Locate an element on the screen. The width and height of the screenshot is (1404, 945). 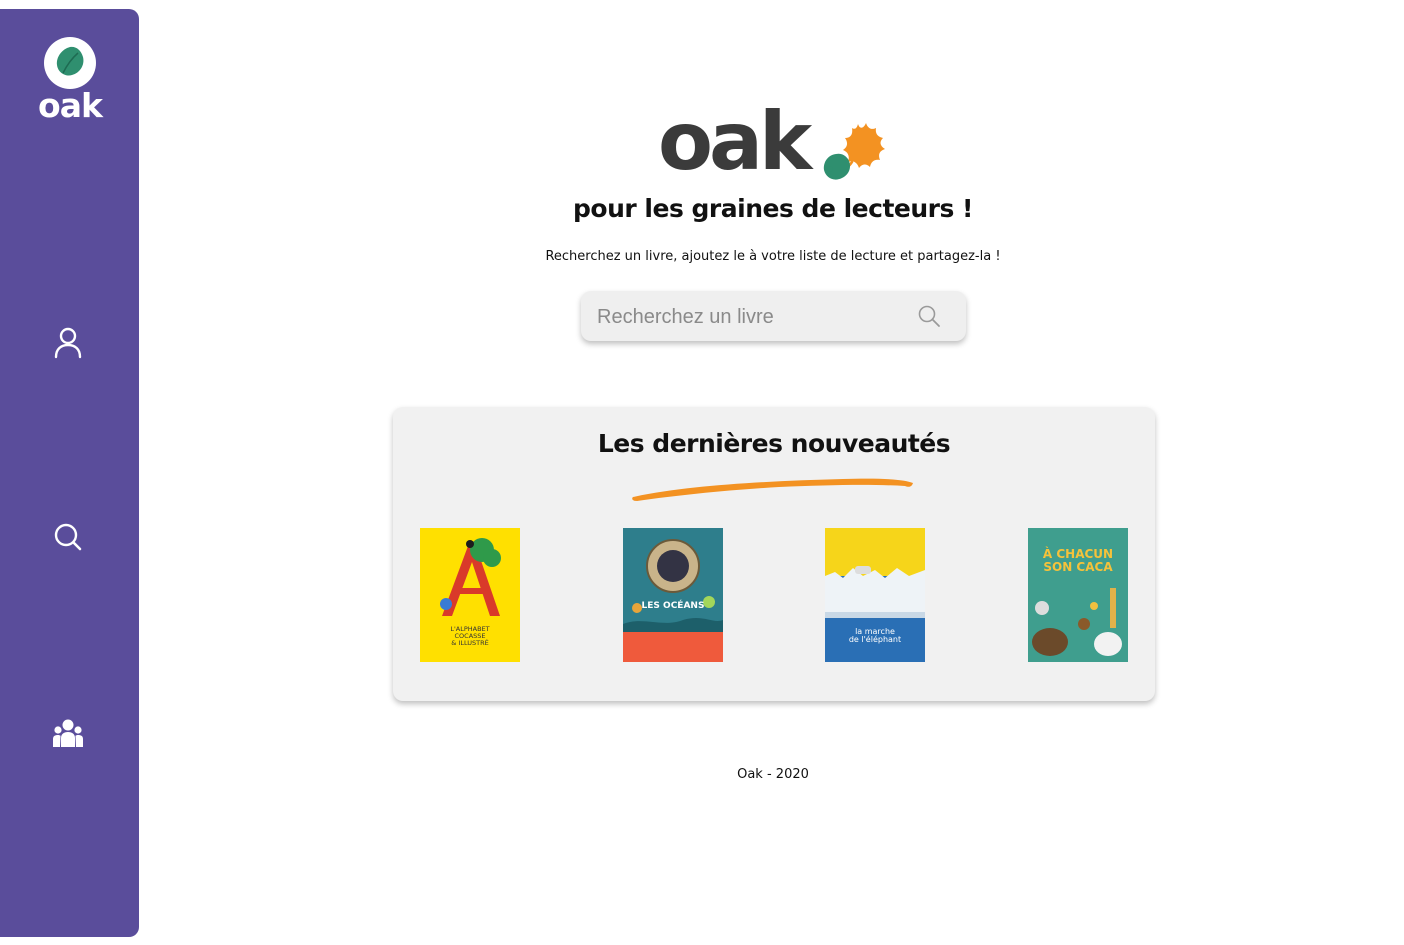
search-bar is located at coordinates (773, 316).